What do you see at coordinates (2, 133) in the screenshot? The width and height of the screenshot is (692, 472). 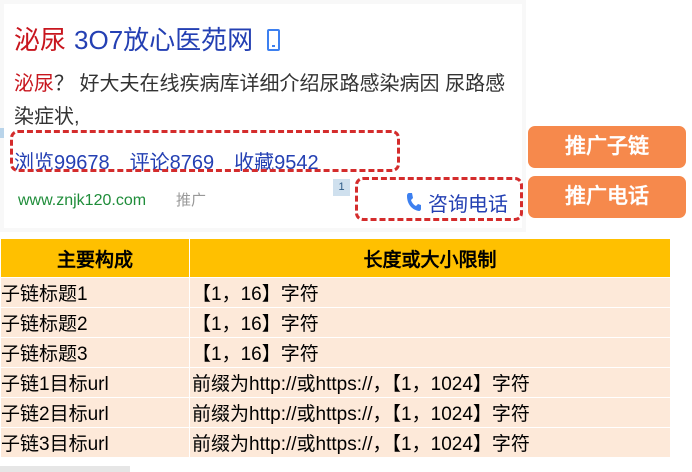 I see `left-edge-marker` at bounding box center [2, 133].